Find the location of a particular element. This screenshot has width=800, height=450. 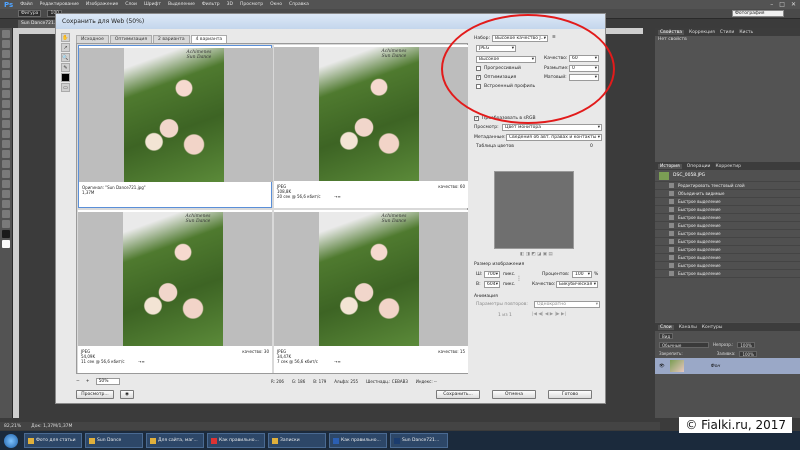

toggle-slices-icon: ▭ is located at coordinates (65, 87).